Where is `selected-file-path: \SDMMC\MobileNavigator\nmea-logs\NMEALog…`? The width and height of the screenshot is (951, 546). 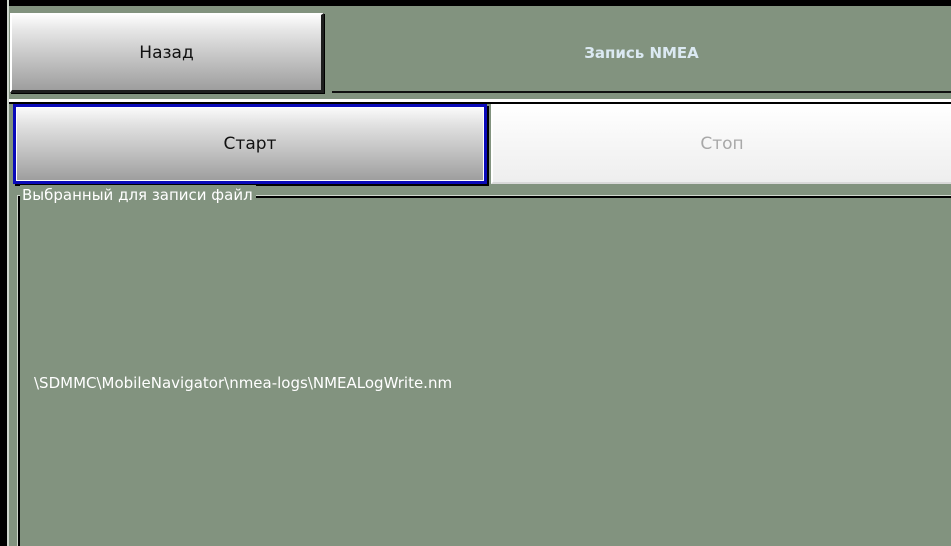 selected-file-path: \SDMMC\MobileNavigator\nmea-logs\NMEALog… is located at coordinates (243, 383).